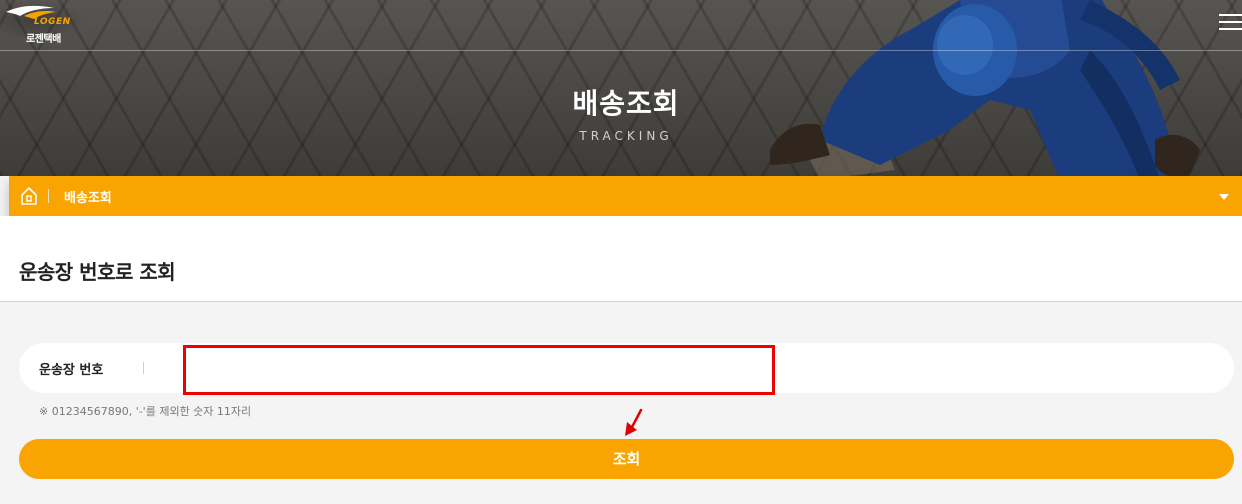  I want to click on logo-text-ko: 로젠택배, so click(43, 39).